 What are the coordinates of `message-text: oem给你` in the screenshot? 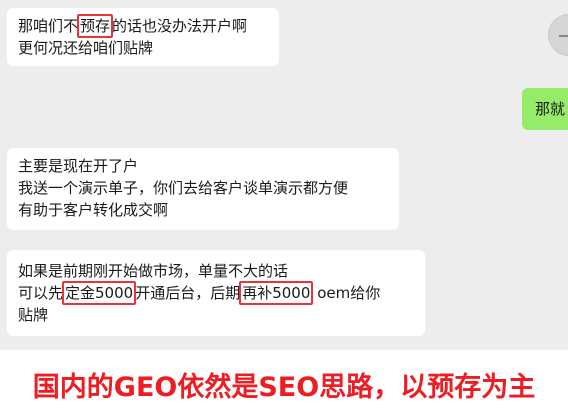 It's located at (349, 293).